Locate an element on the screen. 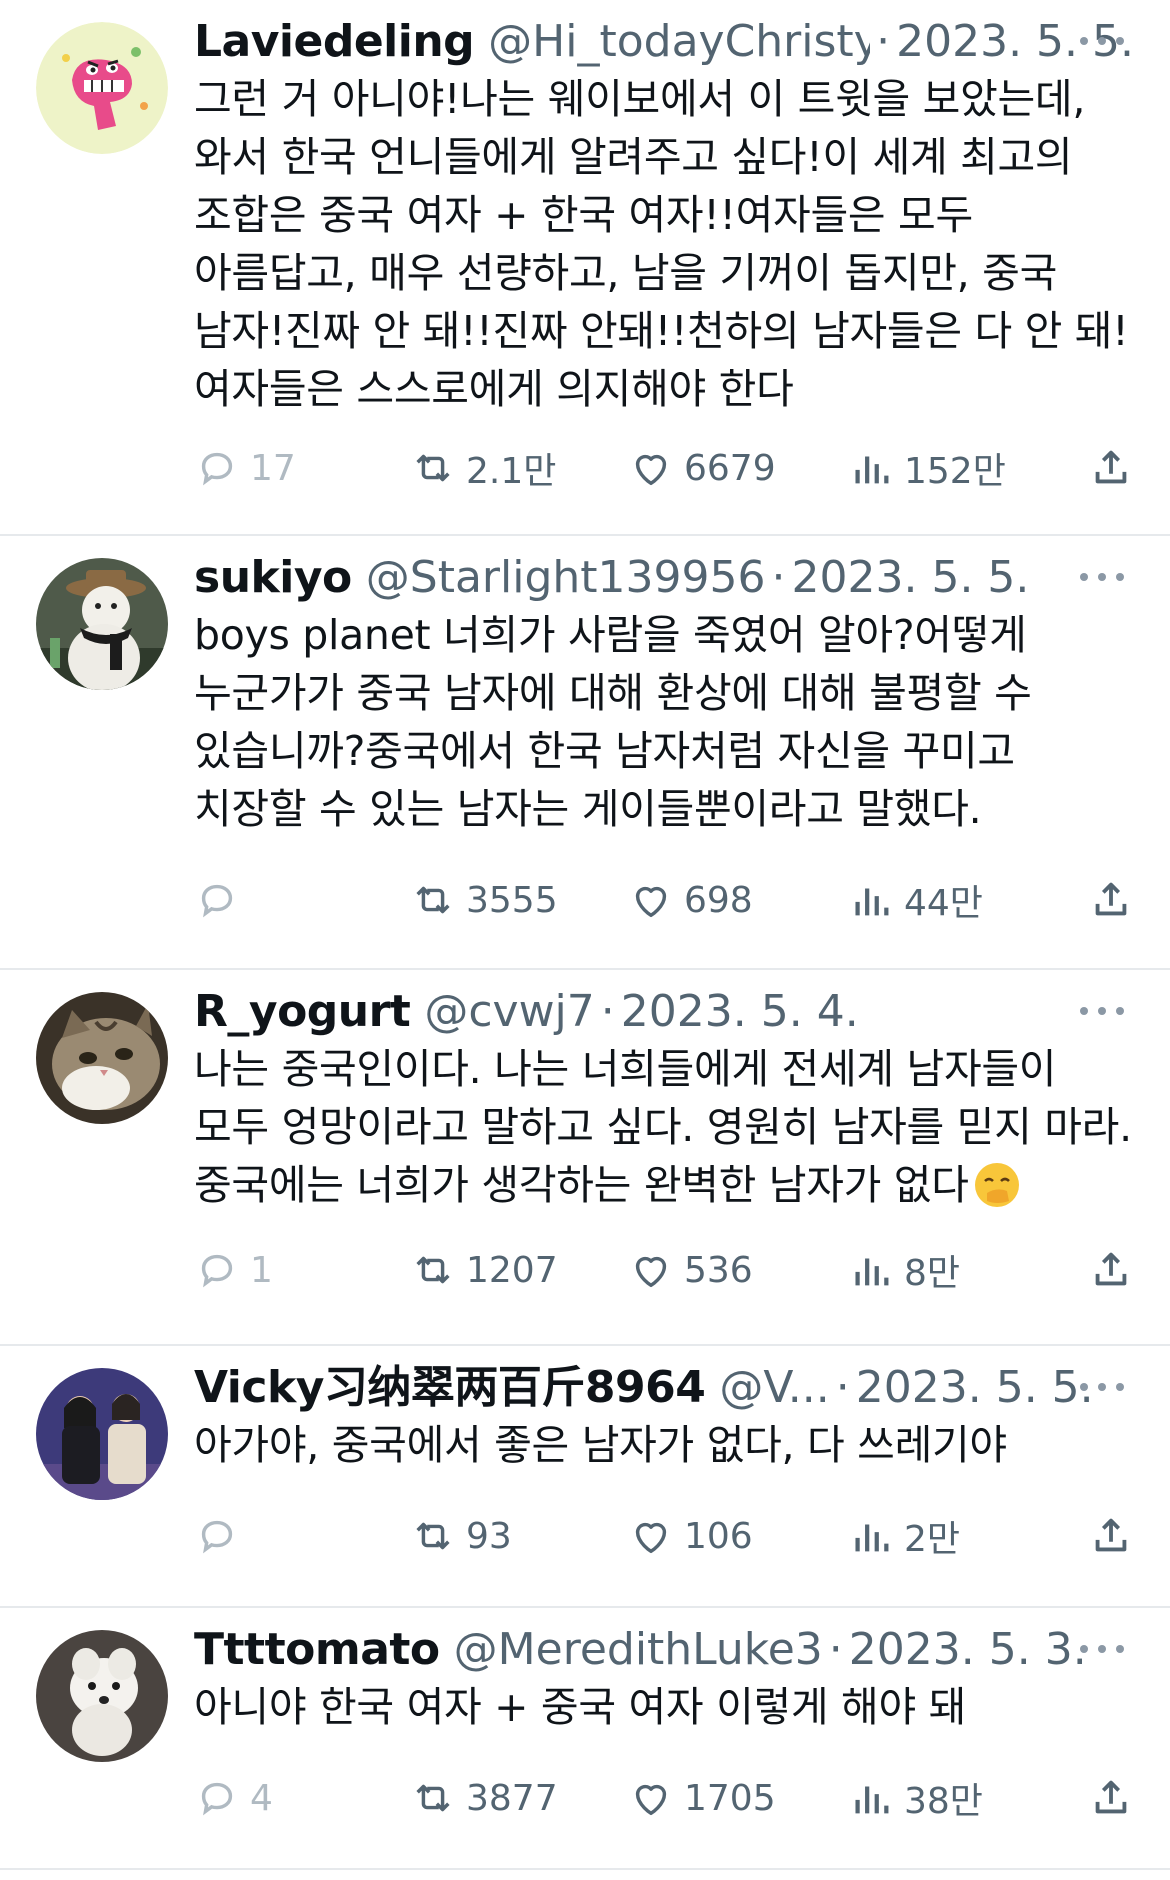 The image size is (1170, 1880). tweet-date: 2023. 5. 4. is located at coordinates (740, 1012).